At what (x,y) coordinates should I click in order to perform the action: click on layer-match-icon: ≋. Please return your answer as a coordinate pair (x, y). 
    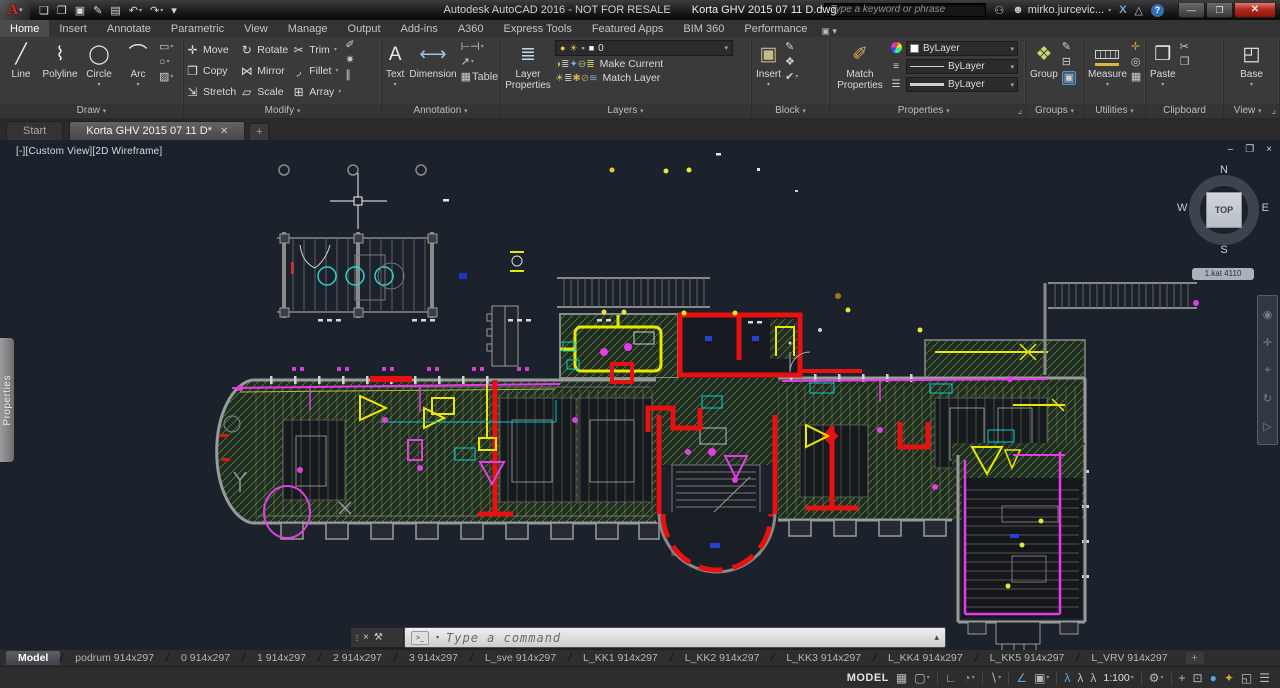
    Looking at the image, I should click on (593, 78).